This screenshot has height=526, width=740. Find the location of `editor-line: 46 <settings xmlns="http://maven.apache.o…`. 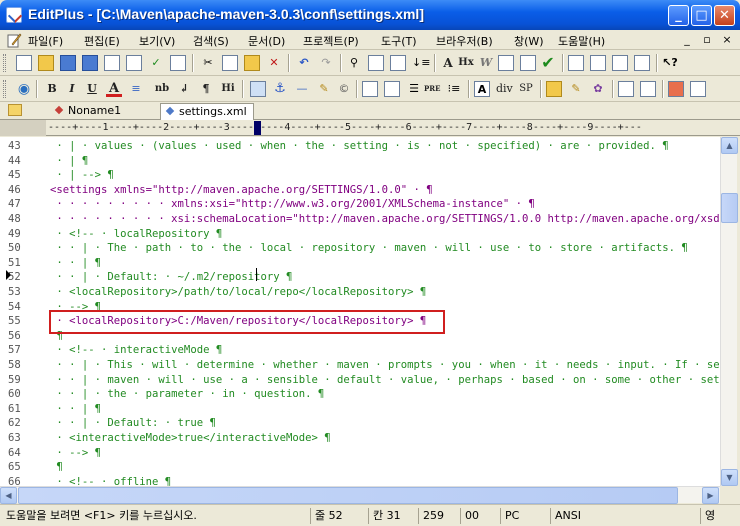

editor-line: 46 <settings xmlns="http://maven.apache.o… is located at coordinates (360, 190).